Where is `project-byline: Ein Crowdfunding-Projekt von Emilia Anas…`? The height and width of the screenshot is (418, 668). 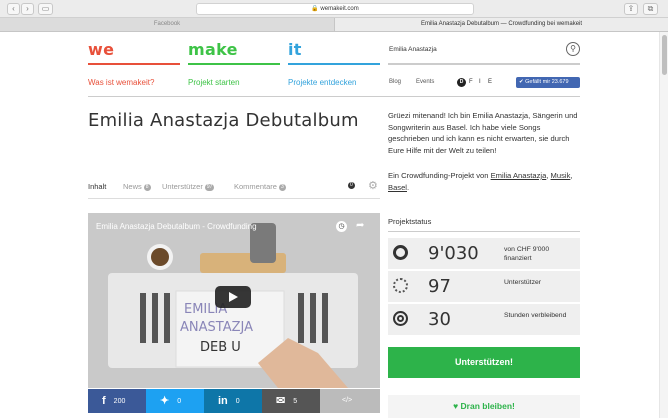
project-byline: Ein Crowdfunding-Projekt von Emilia Anas… is located at coordinates (480, 181).